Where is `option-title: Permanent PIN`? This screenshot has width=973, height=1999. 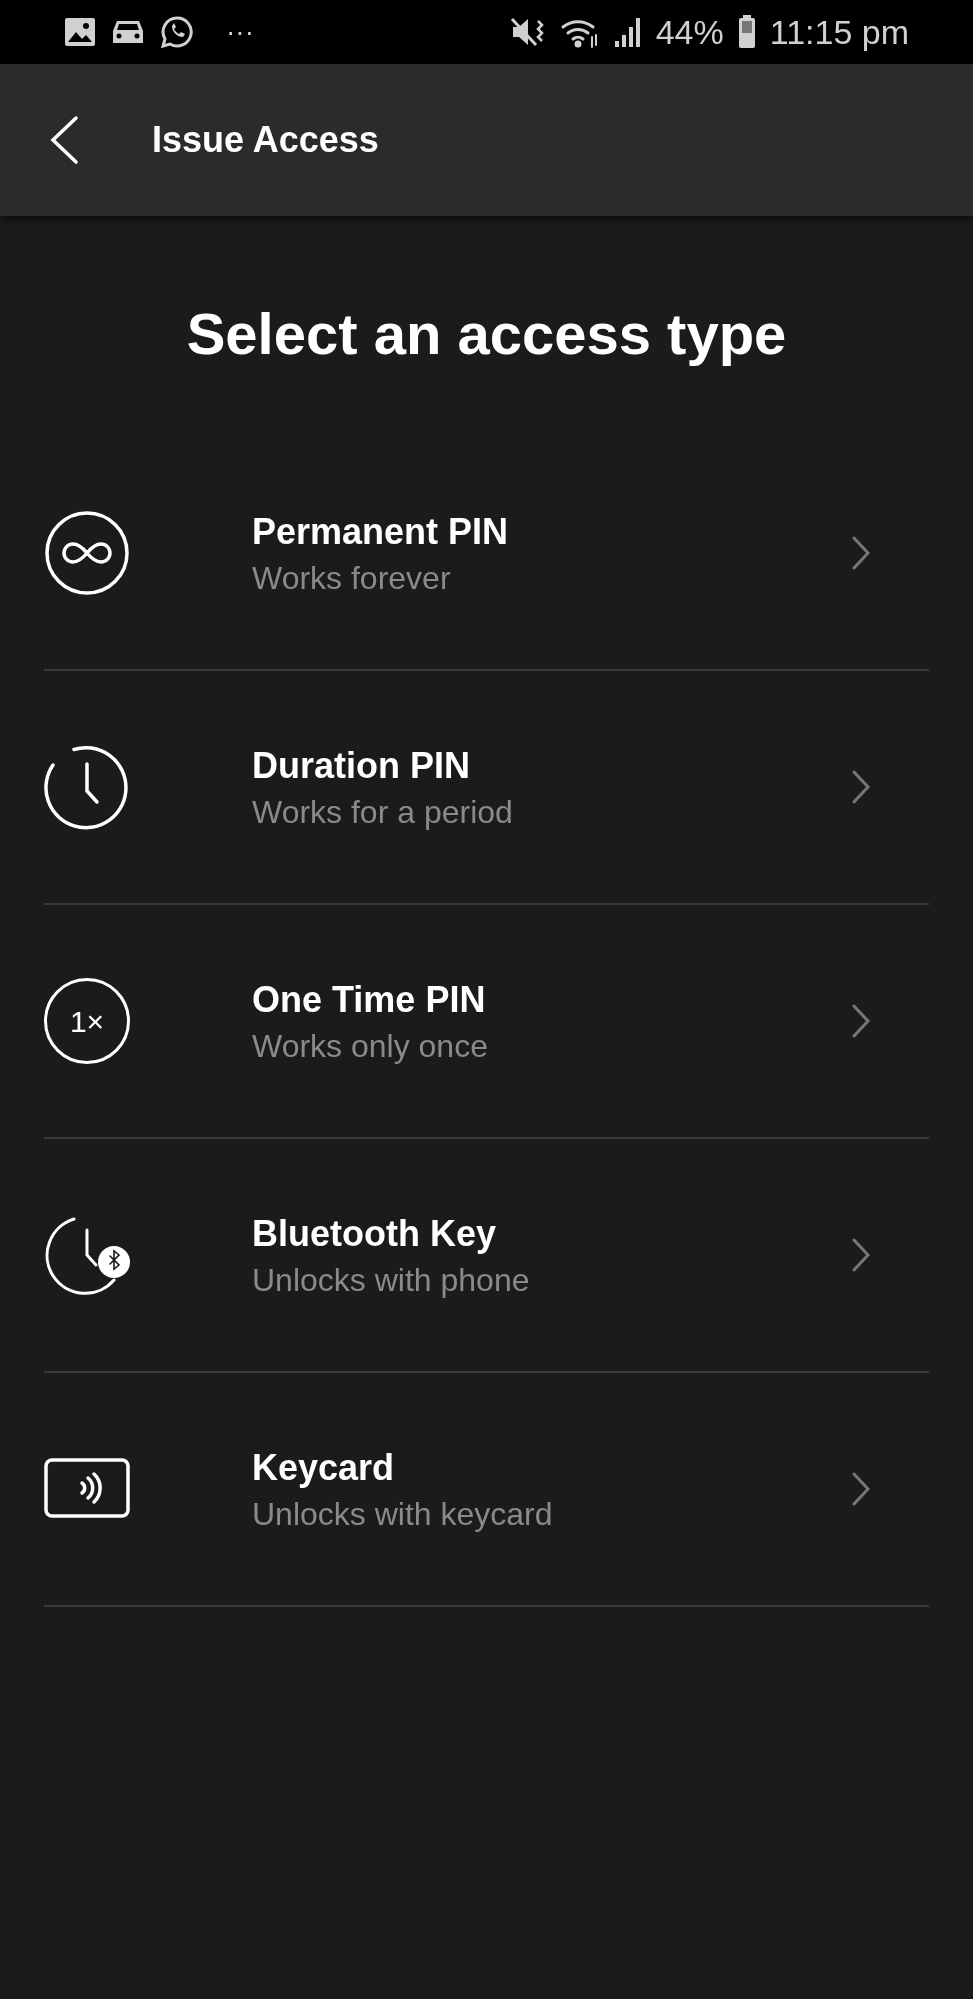 option-title: Permanent PIN is located at coordinates (381, 531).